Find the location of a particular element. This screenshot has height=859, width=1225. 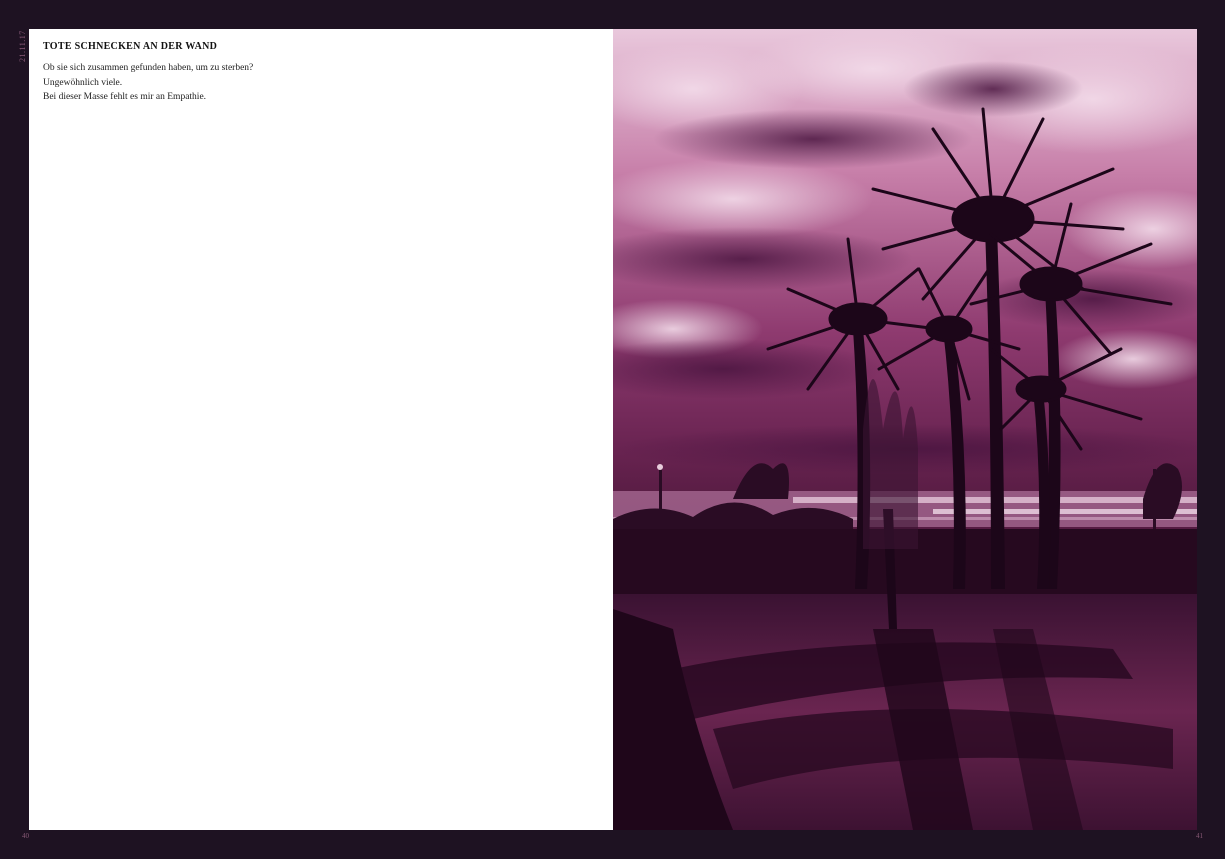

date-label: 21.11.17 is located at coordinates (22, 46).